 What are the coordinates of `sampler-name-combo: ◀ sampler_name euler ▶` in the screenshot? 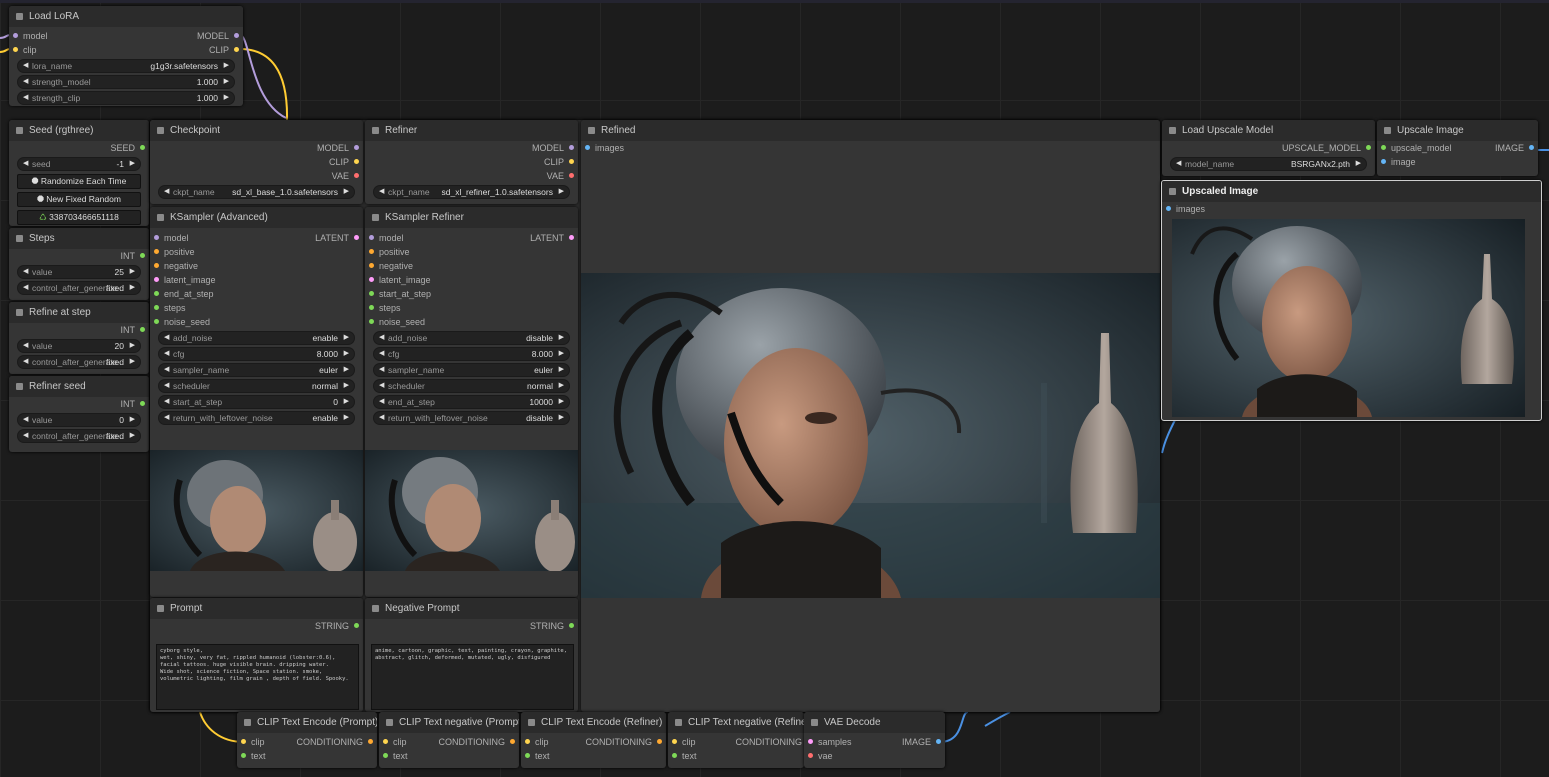 It's located at (256, 370).